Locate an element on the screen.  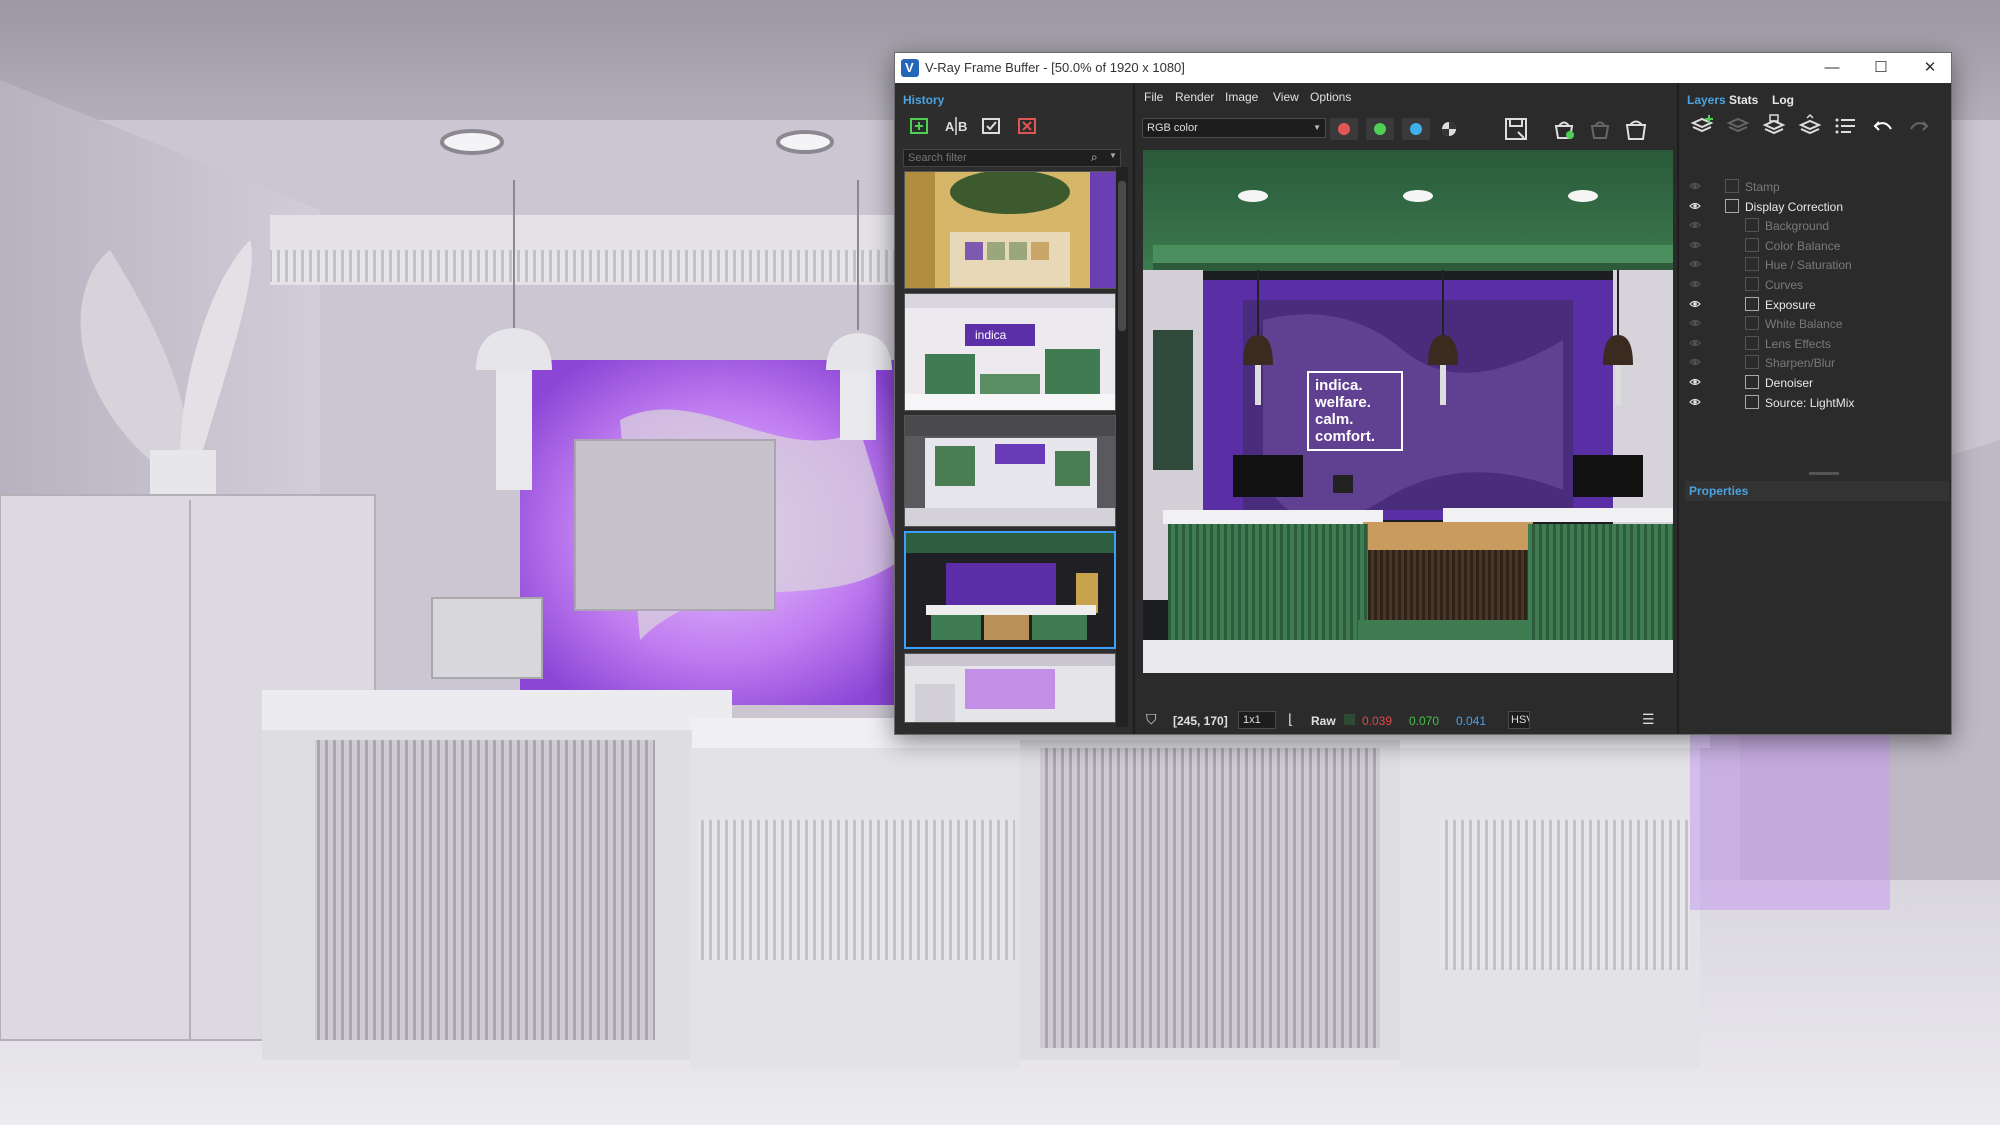
history-scrollbar-thumb is located at coordinates (1122, 256).